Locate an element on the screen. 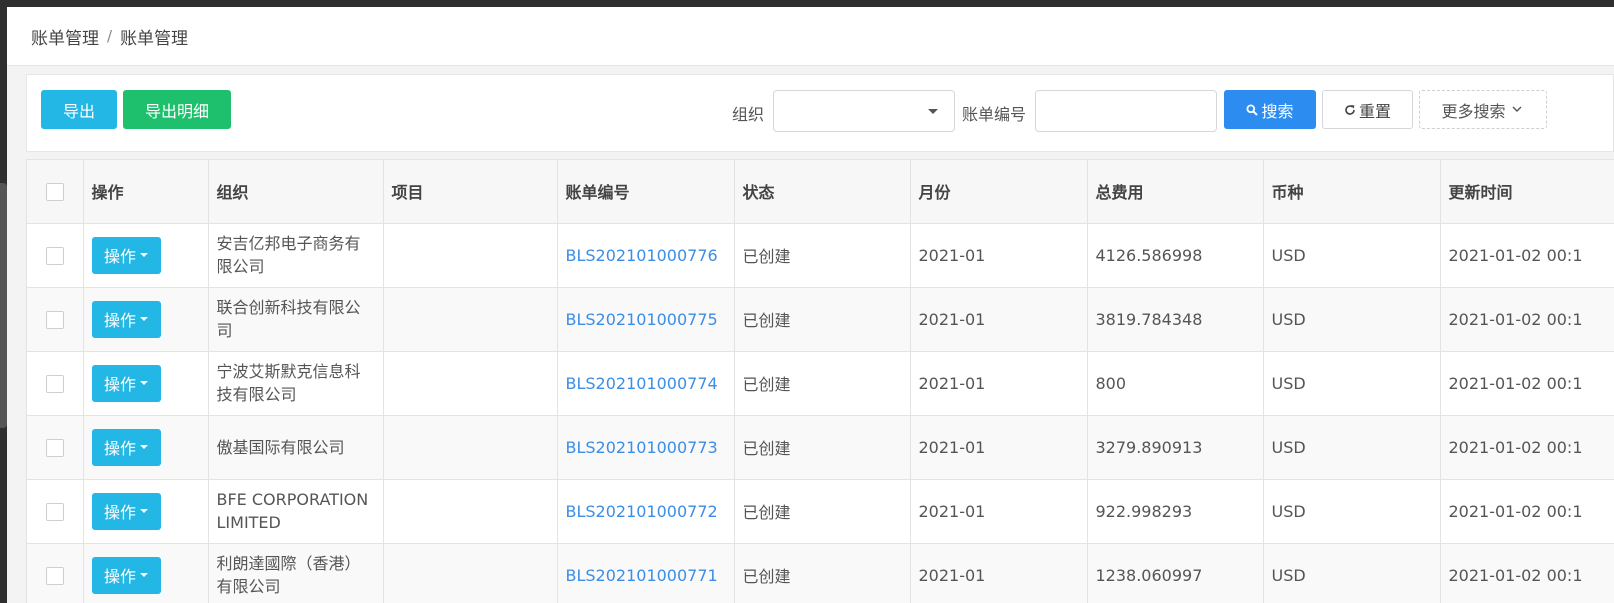 This screenshot has width=1614, height=603. row-action-label: 操作 is located at coordinates (119, 384).